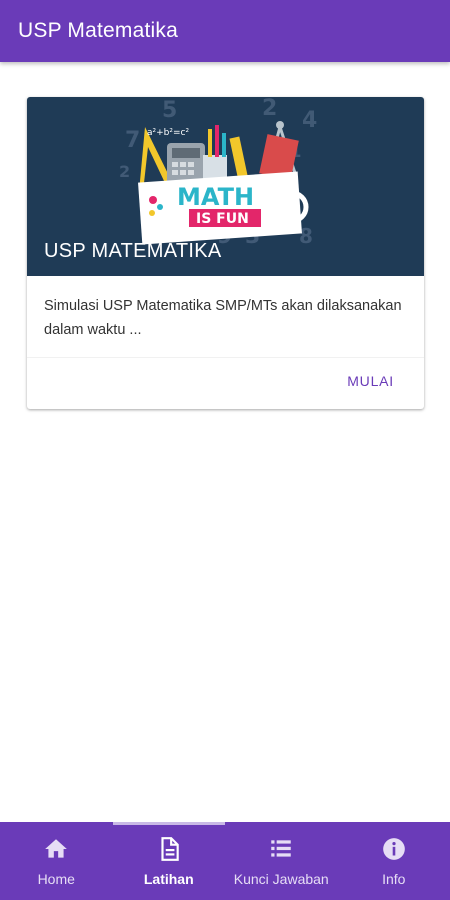 Image resolution: width=450 pixels, height=900 pixels. Describe the element at coordinates (56, 848) in the screenshot. I see `home-icon` at that location.